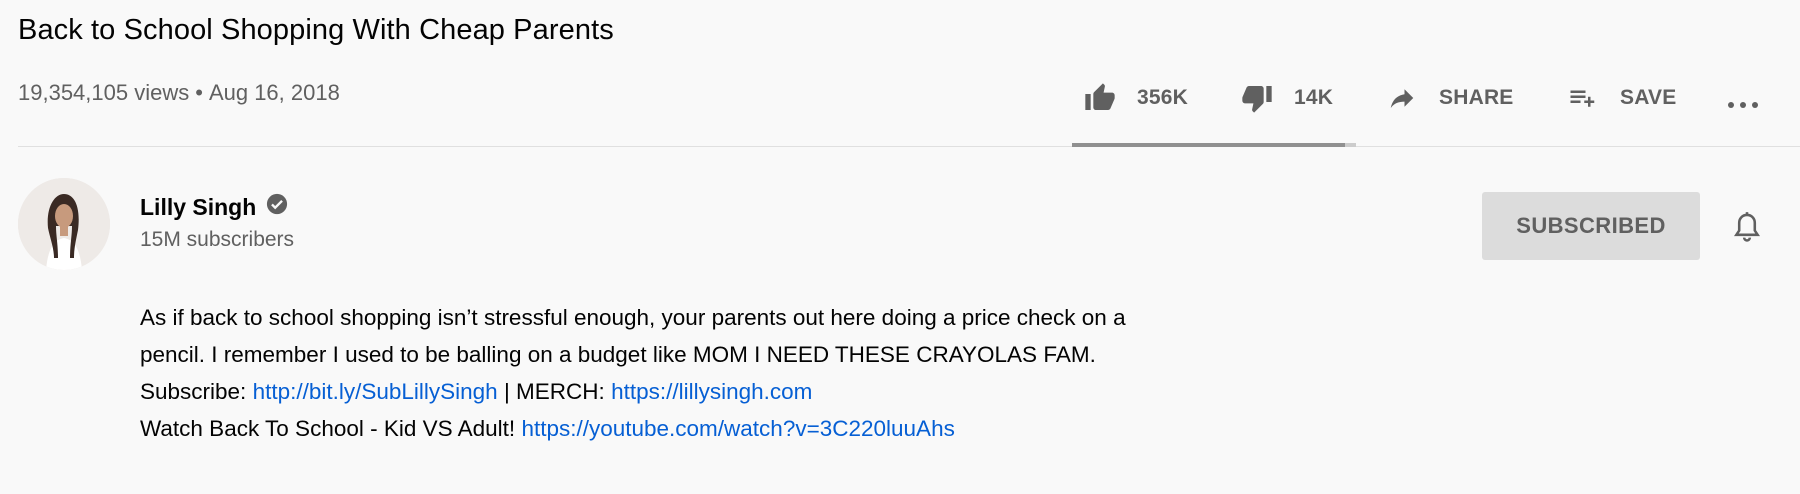 This screenshot has width=1800, height=494. Describe the element at coordinates (198, 207) in the screenshot. I see `channel-name-text: Lilly Singh` at that location.